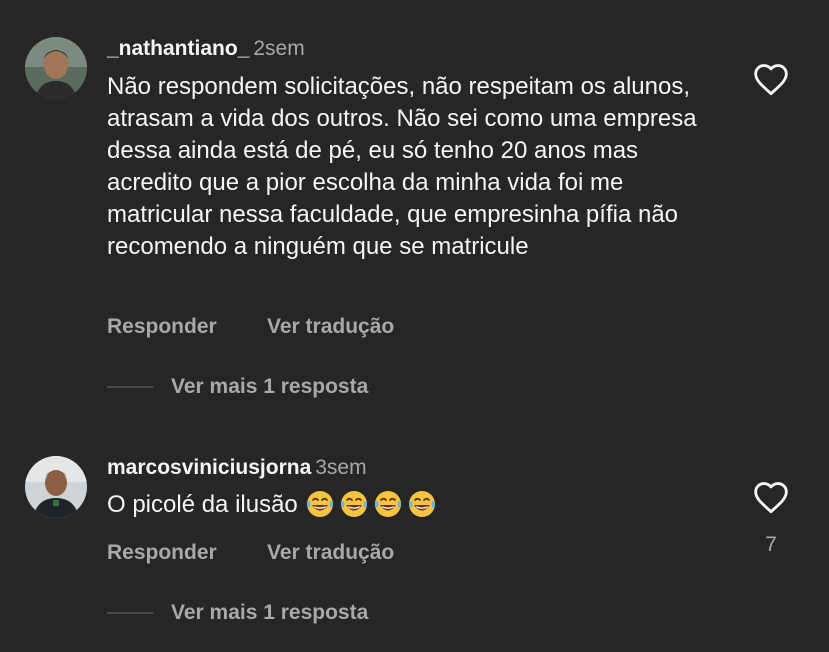 Image resolution: width=829 pixels, height=652 pixels. Describe the element at coordinates (341, 467) in the screenshot. I see `timestamp: 3sem` at that location.